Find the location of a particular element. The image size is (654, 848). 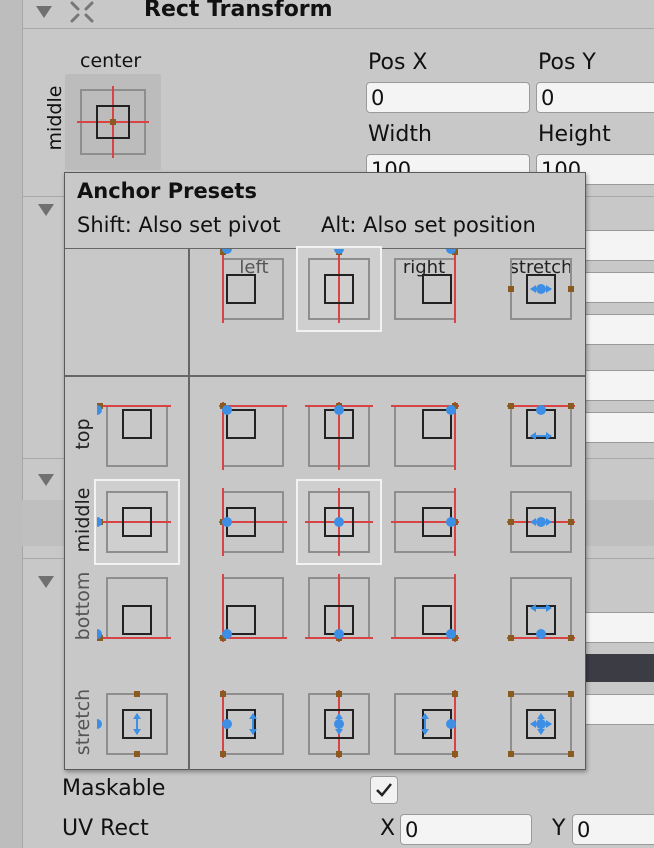

preset-top-center is located at coordinates (339, 436).